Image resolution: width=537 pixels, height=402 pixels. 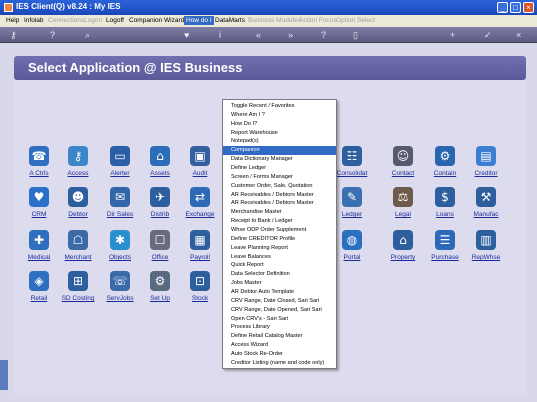 What do you see at coordinates (39, 207) in the screenshot?
I see `app-crm: ♥ CRM` at bounding box center [39, 207].